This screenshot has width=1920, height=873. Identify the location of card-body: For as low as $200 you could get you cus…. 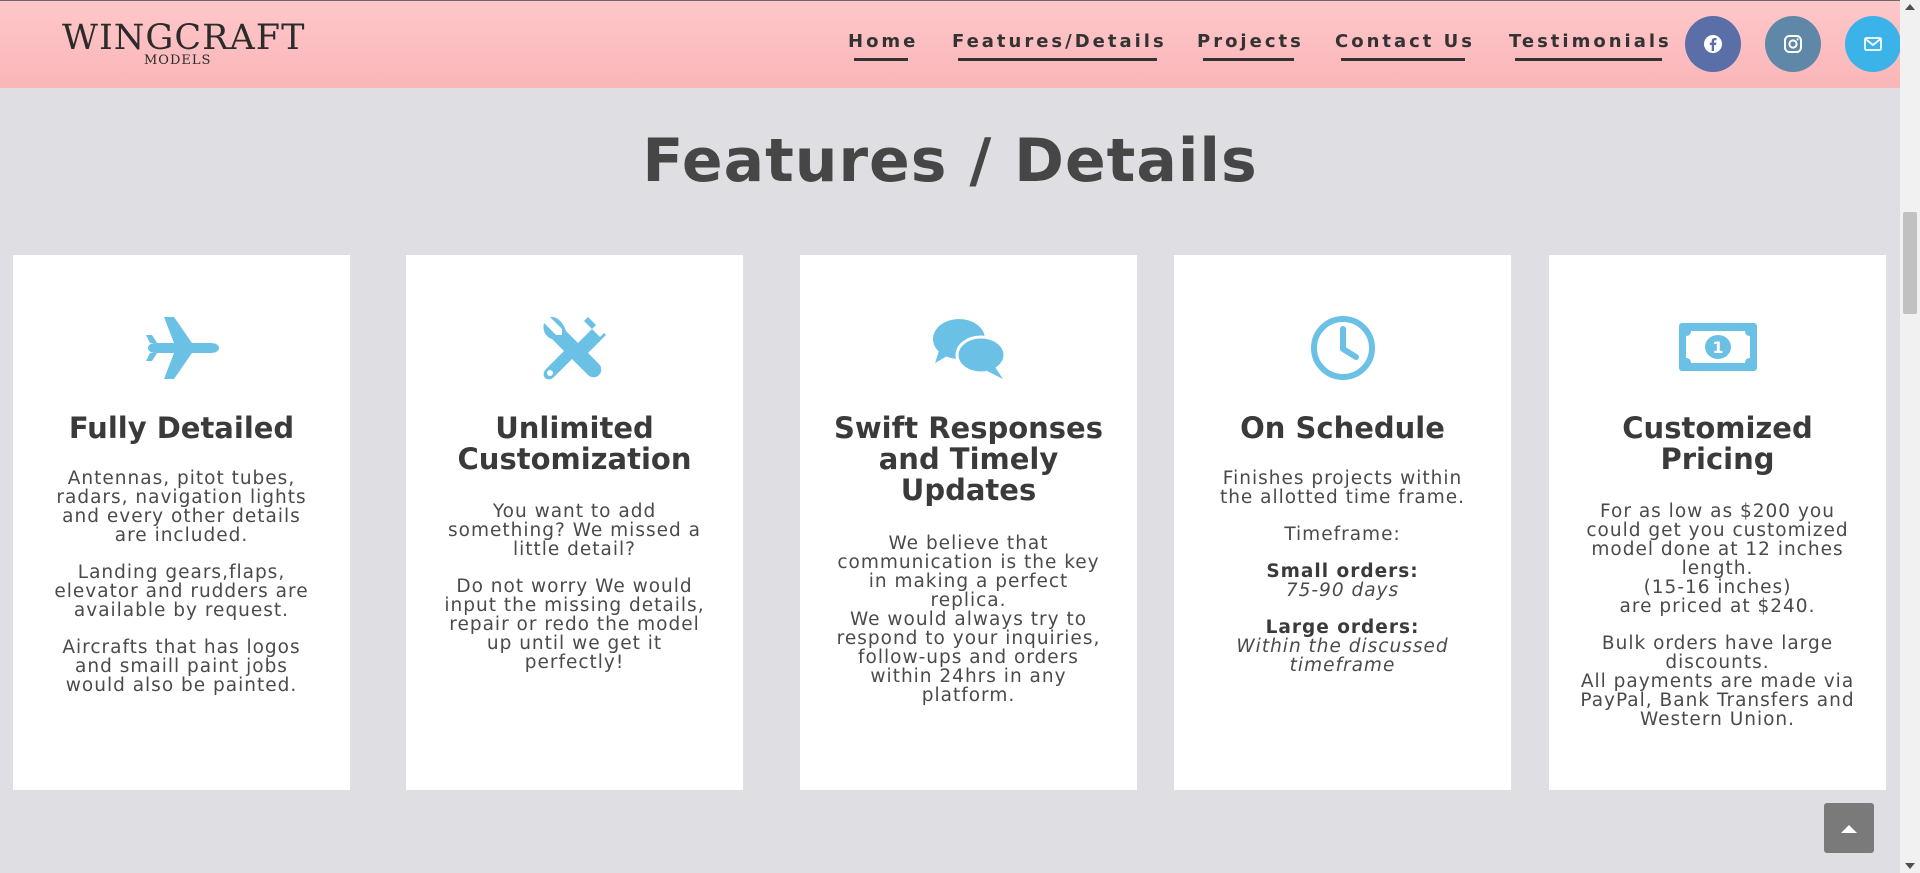
(1717, 624).